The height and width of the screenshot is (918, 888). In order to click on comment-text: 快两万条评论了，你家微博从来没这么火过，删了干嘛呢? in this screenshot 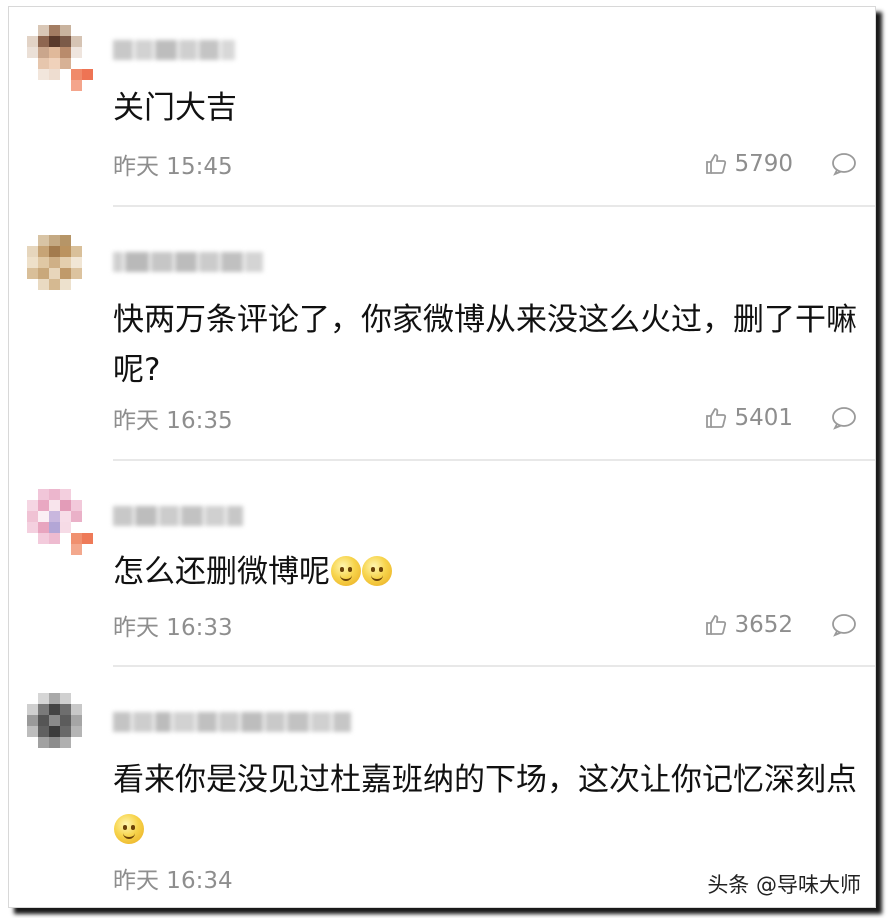, I will do `click(485, 345)`.